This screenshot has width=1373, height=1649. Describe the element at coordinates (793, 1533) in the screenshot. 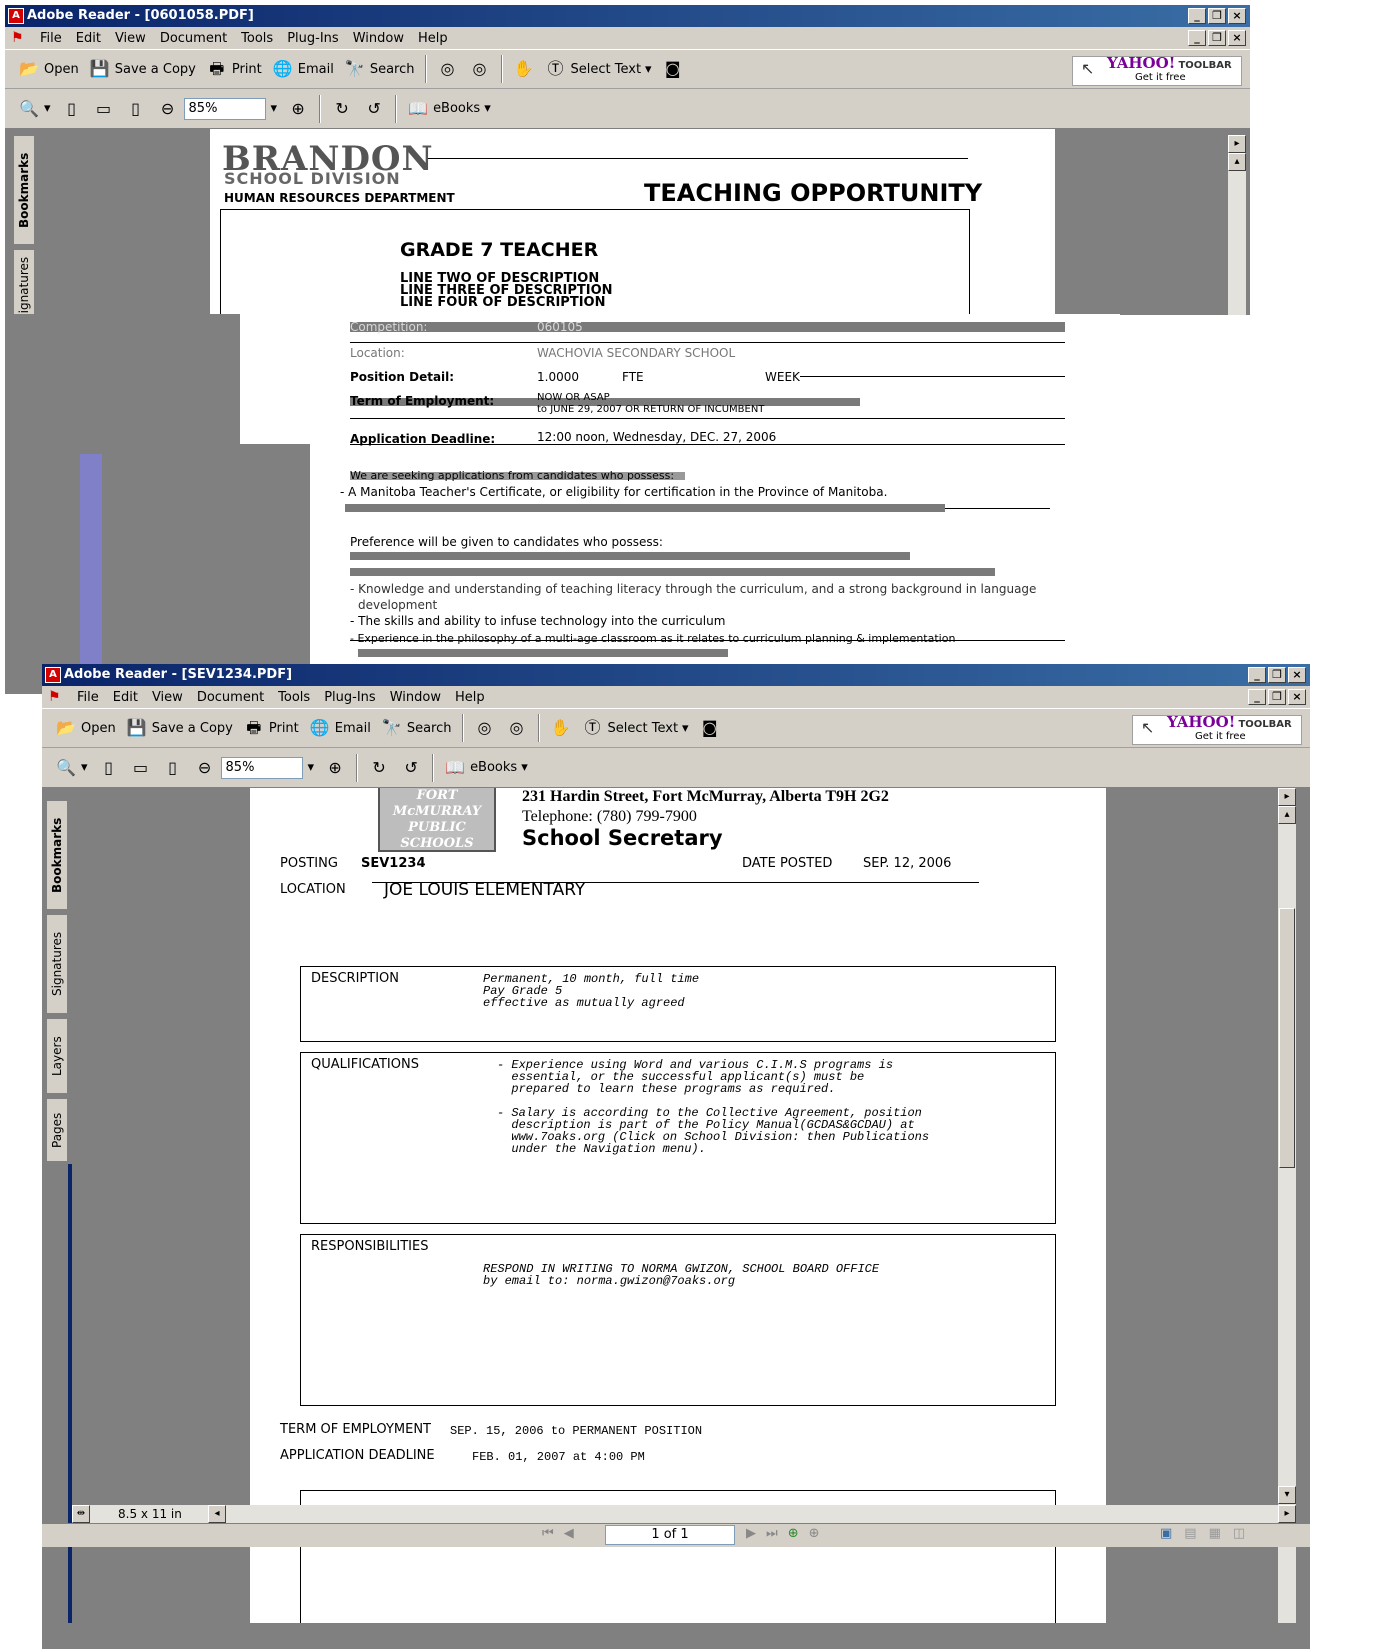

I see `go-previous-view-icon: ⊕` at that location.